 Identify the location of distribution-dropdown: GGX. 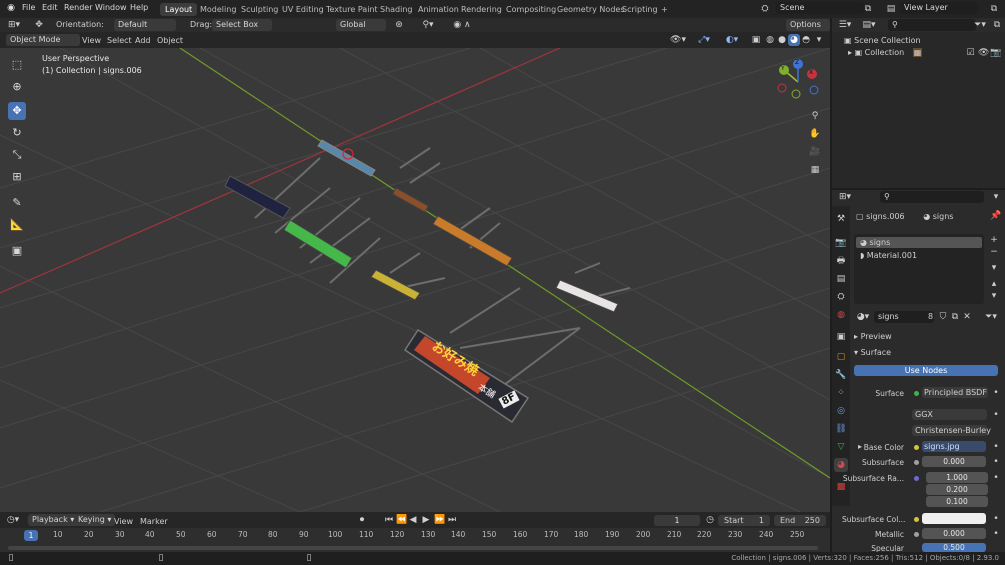
(949, 414).